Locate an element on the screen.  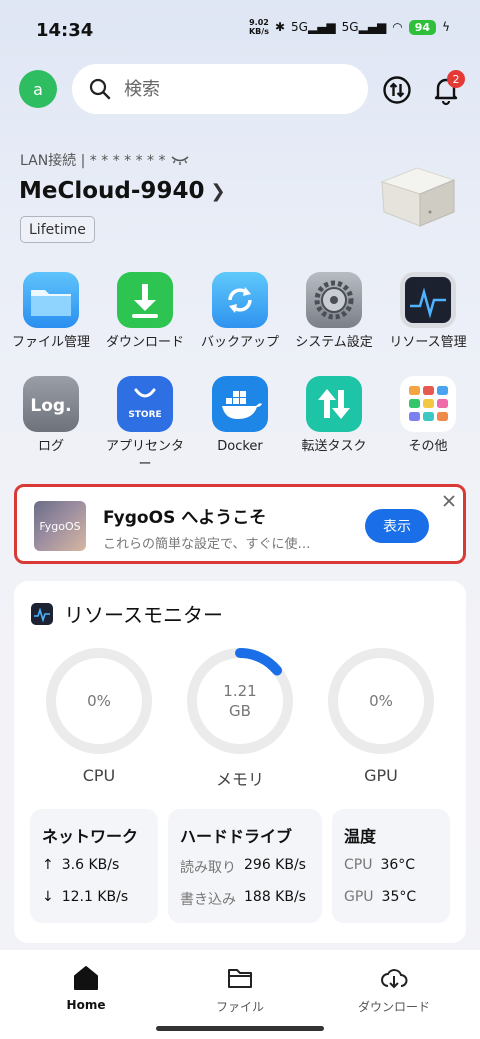
arrow-down-icon: ↓ is located at coordinates (48, 897).